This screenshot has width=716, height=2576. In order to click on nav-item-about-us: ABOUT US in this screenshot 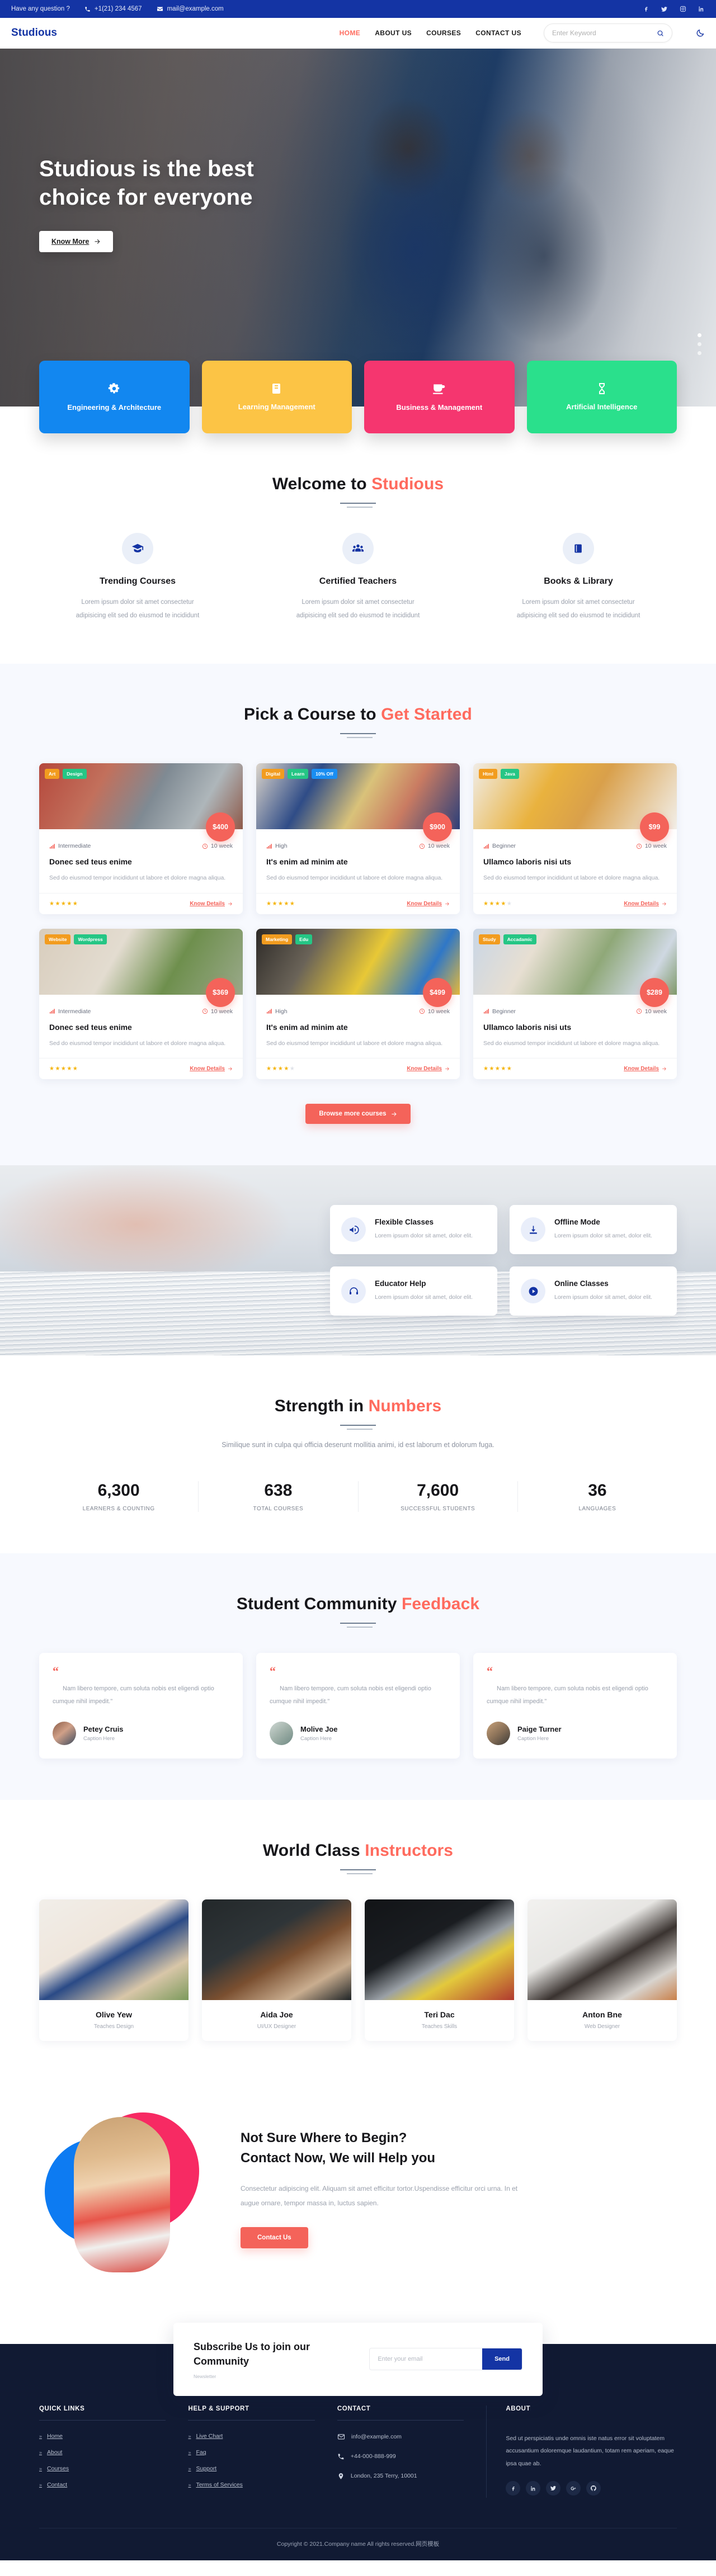, I will do `click(393, 33)`.